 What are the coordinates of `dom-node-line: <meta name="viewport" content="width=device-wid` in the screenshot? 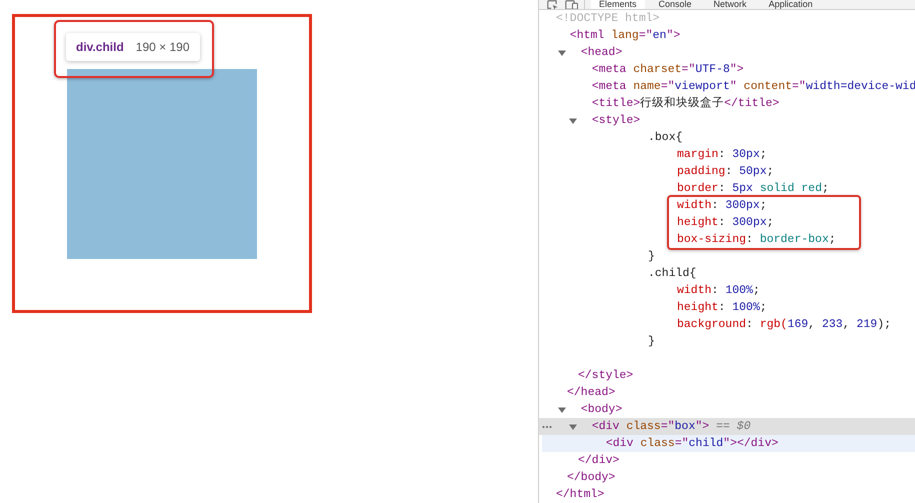 It's located at (727, 86).